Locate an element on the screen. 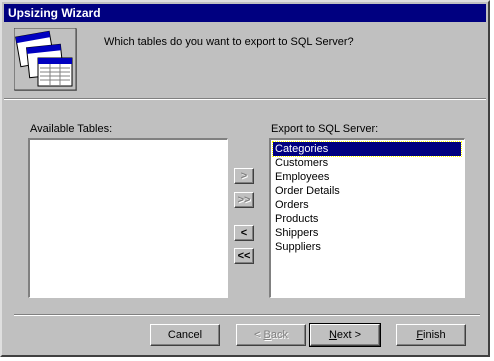 Image resolution: width=494 pixels, height=361 pixels. list-item: Products is located at coordinates (295, 219).